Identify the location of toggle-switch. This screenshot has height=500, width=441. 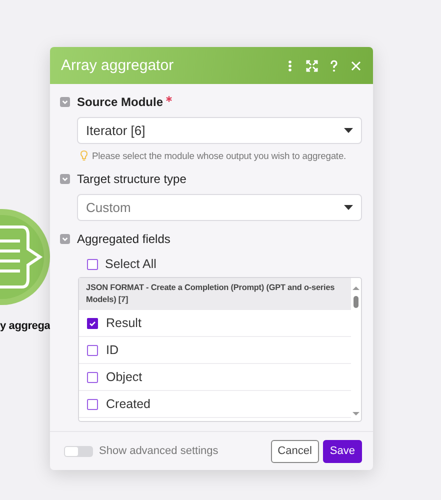
(78, 451).